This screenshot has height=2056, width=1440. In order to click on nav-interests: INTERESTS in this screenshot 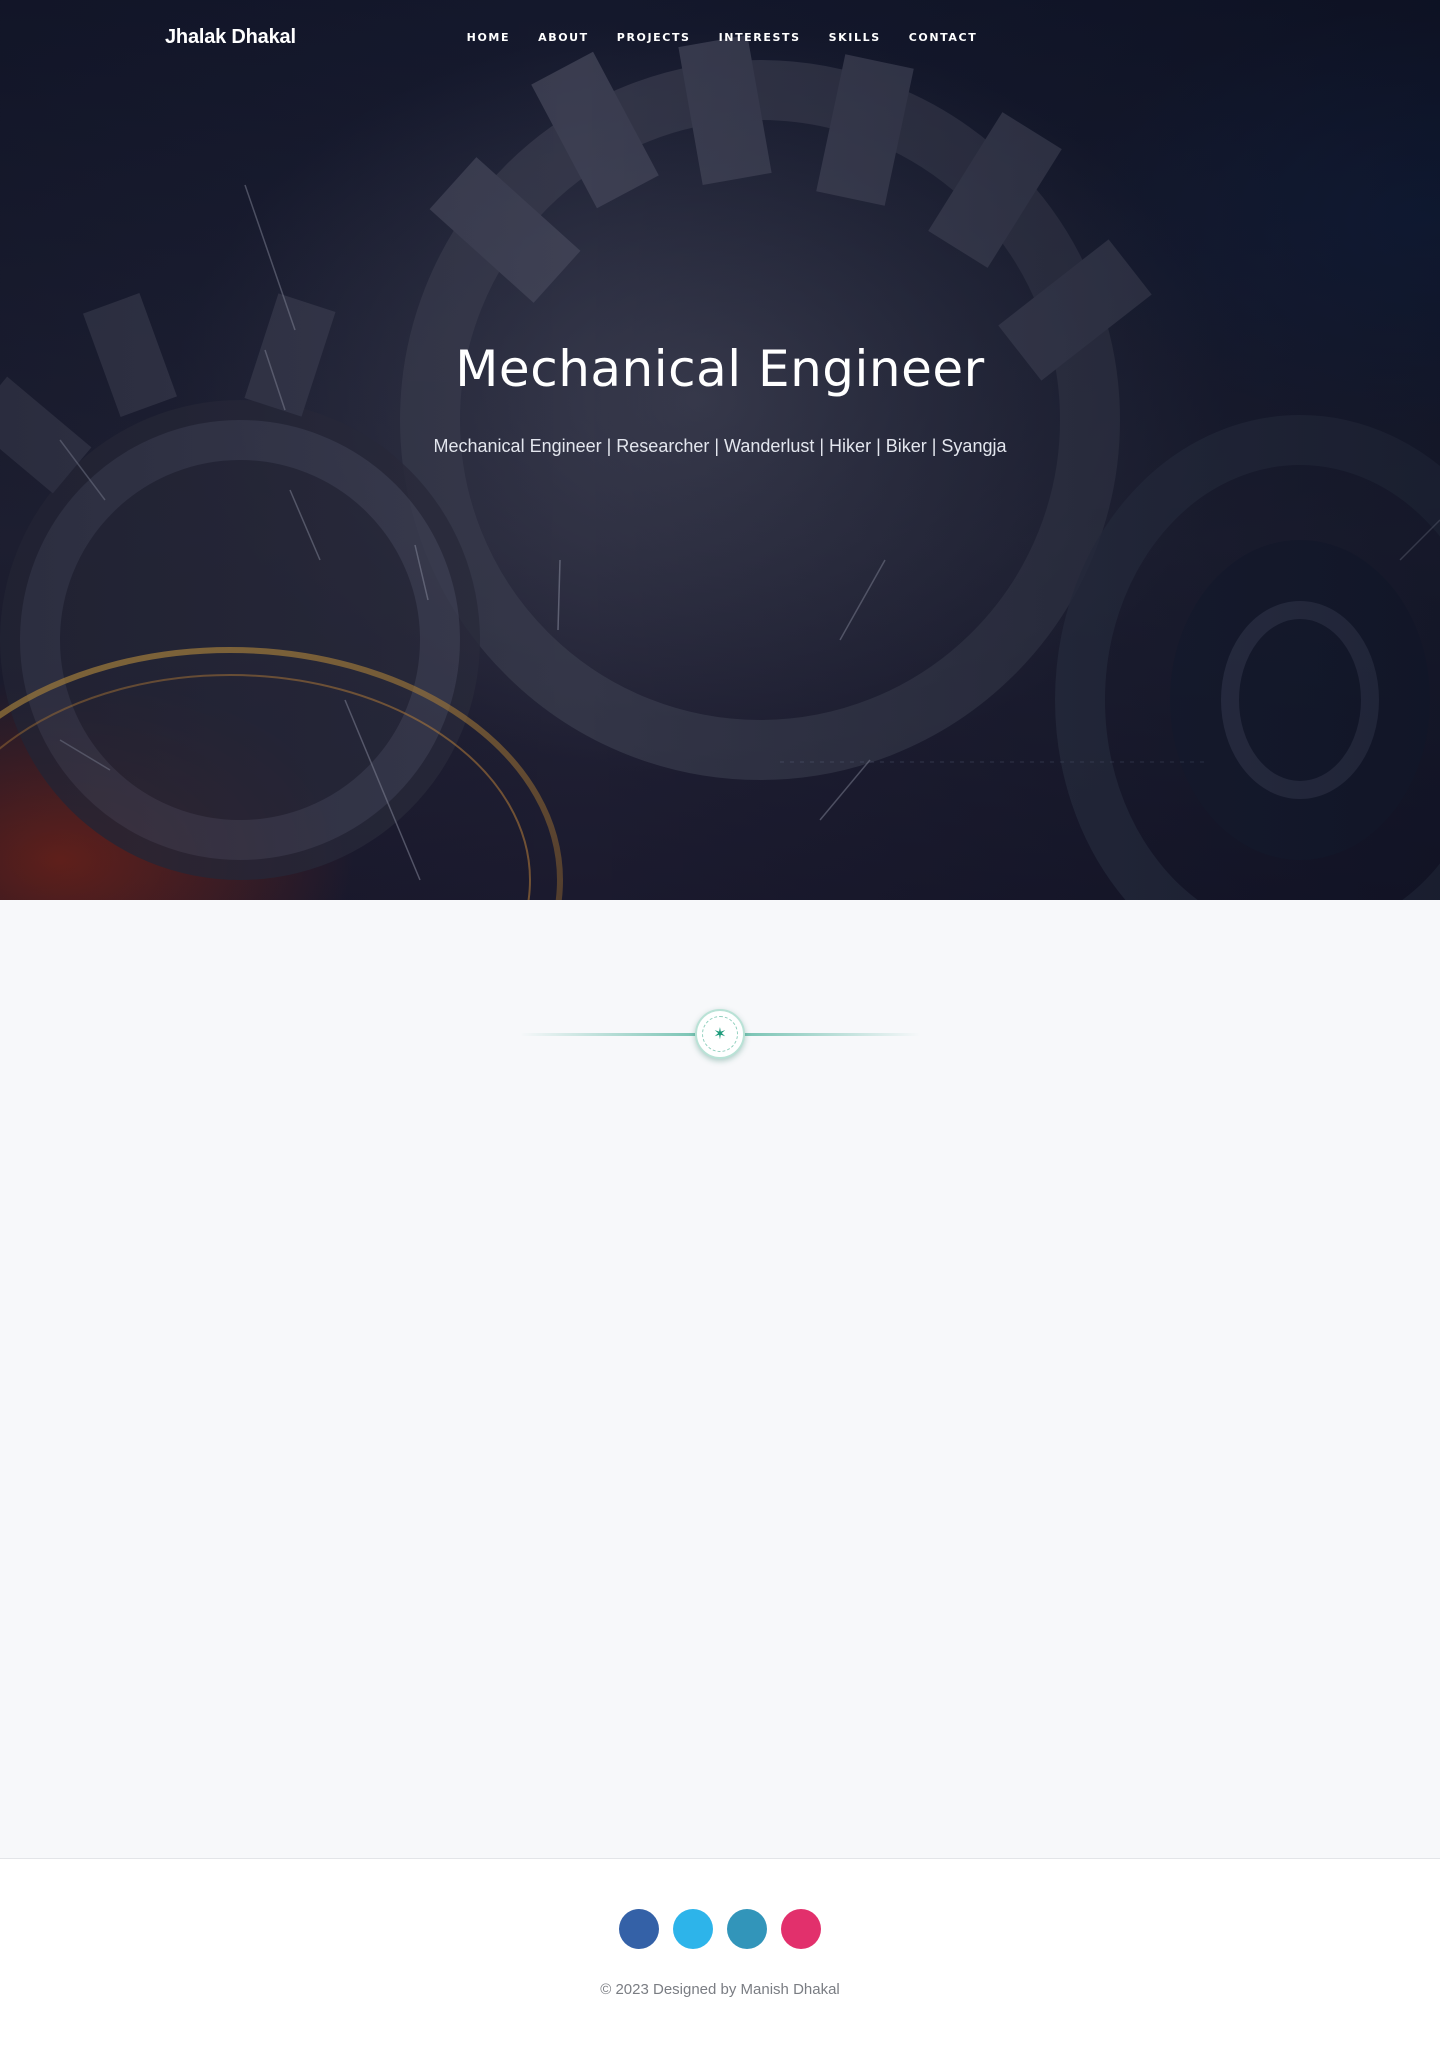, I will do `click(760, 38)`.